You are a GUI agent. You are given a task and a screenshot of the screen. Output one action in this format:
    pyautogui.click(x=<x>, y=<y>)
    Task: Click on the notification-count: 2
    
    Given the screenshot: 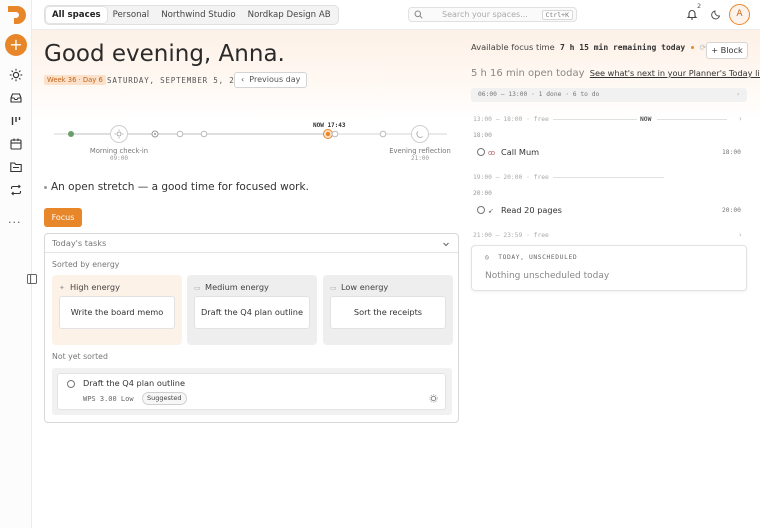 What is the action you would take?
    pyautogui.click(x=699, y=6)
    